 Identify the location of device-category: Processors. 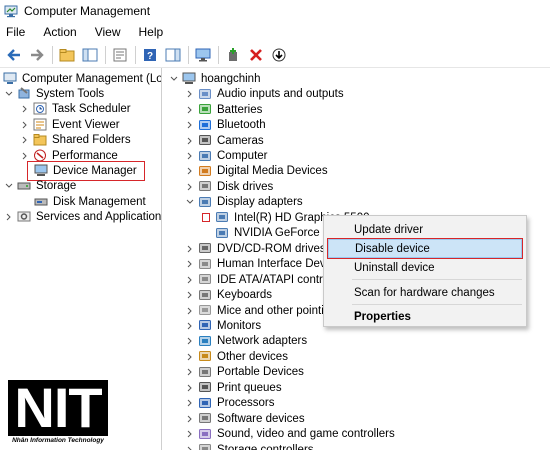
(230, 403).